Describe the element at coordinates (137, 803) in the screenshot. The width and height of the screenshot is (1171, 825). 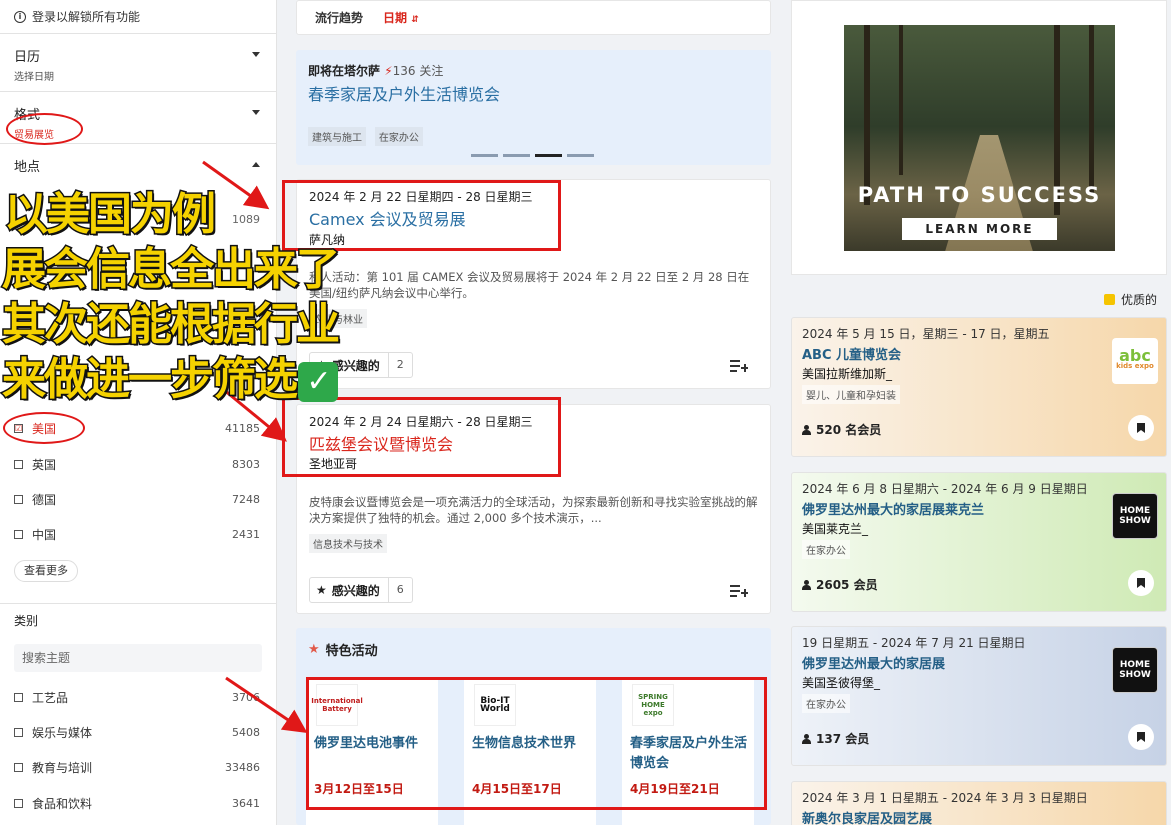
I see `category-item: 食品和饮料 3641` at that location.